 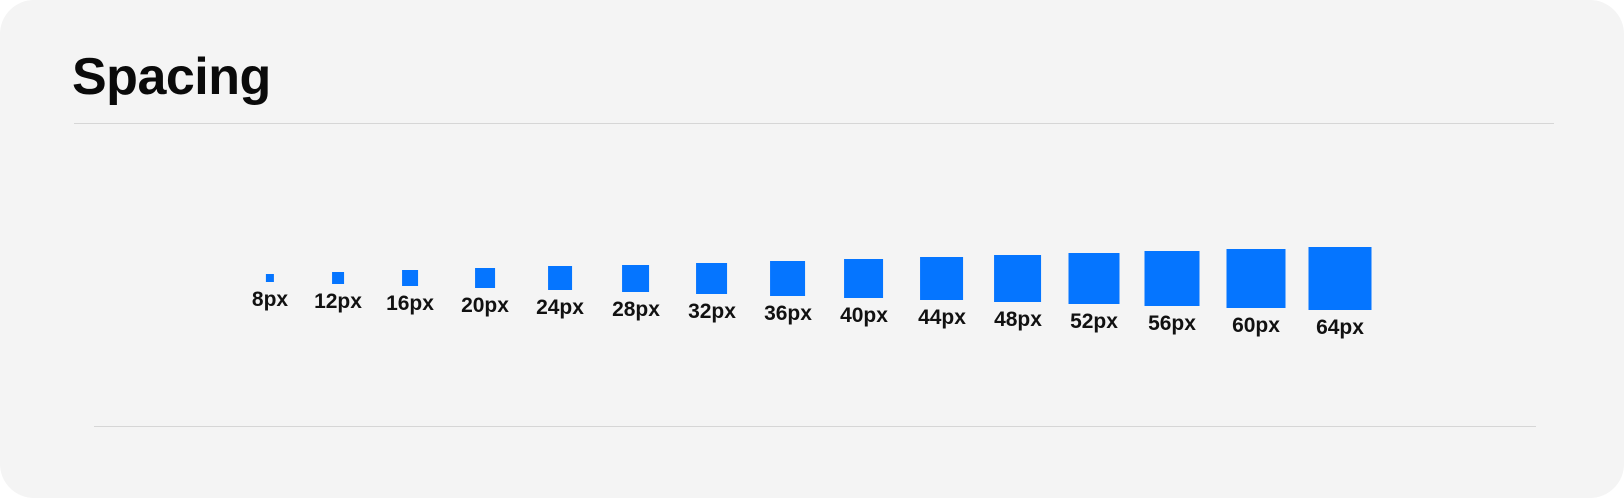 I want to click on spacing-step: 48px, so click(x=1018, y=293).